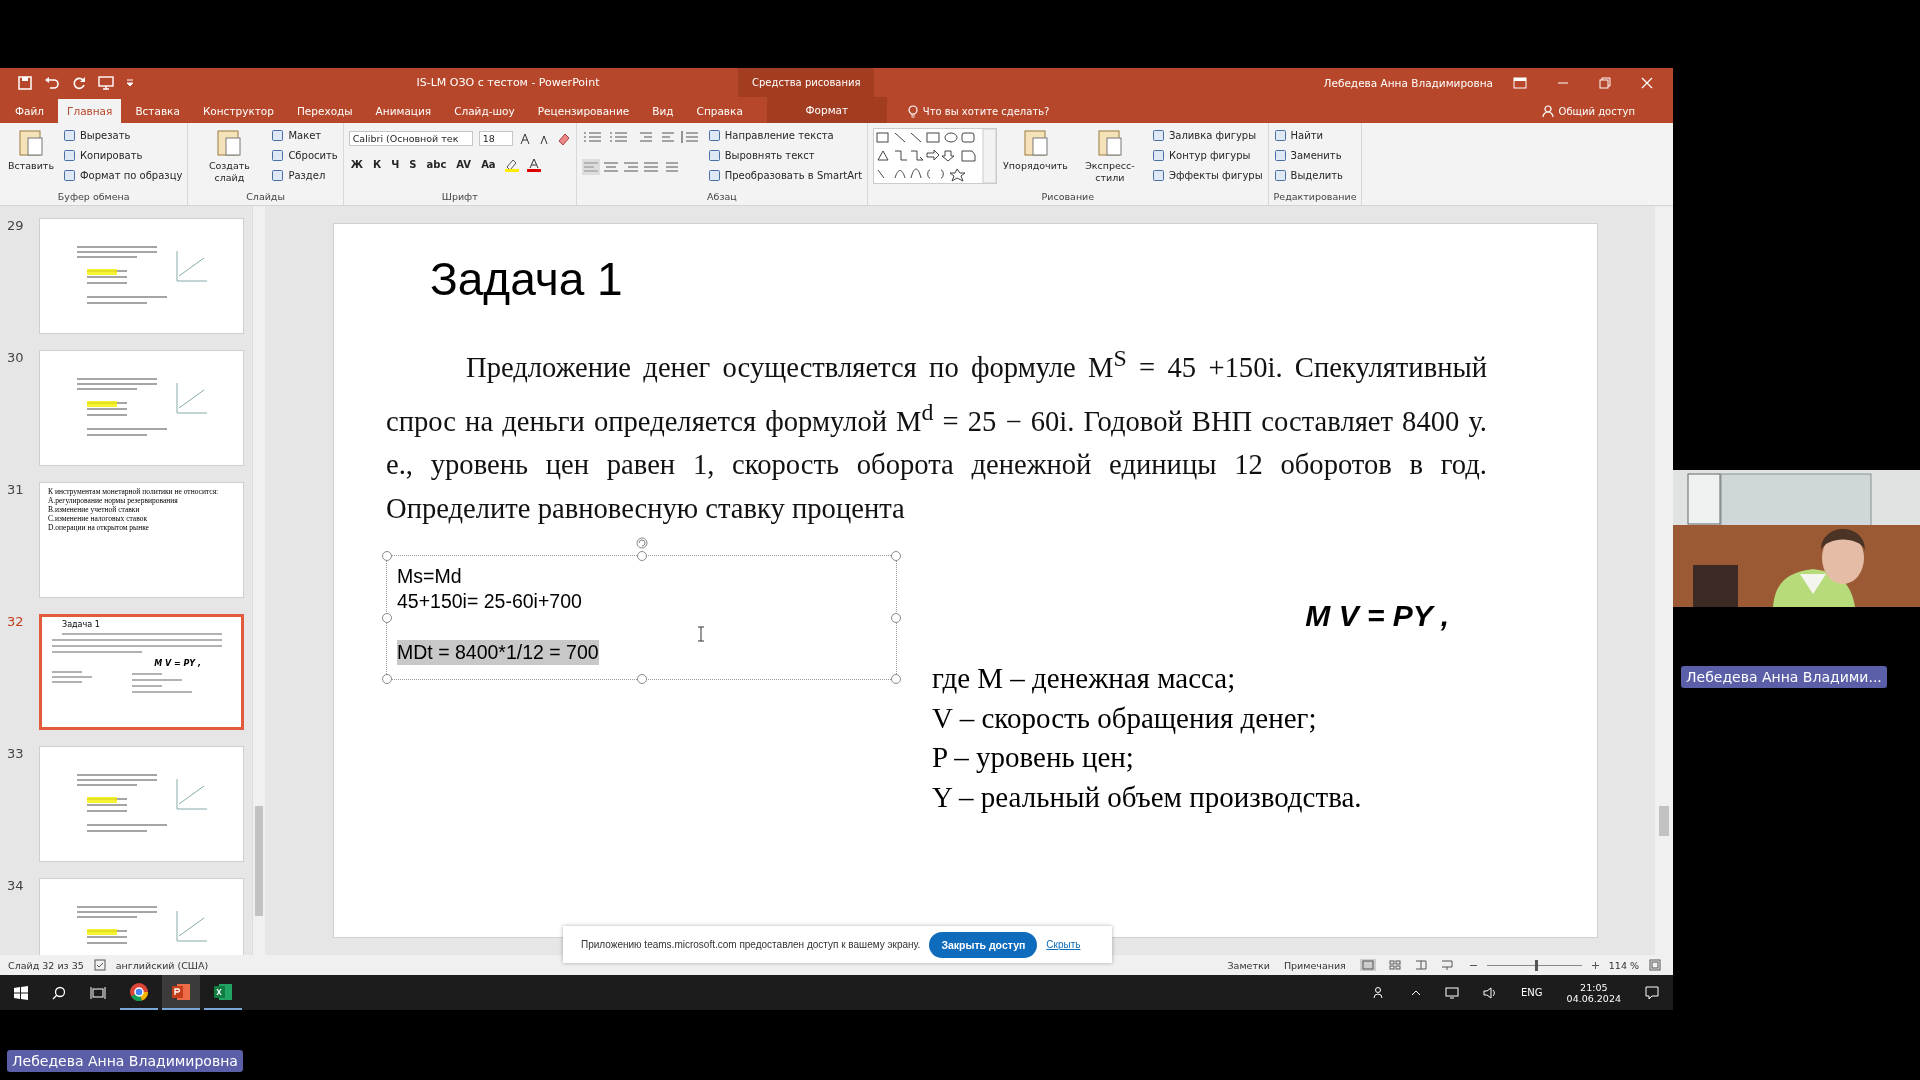  I want to click on slide-number: 33, so click(15, 754).